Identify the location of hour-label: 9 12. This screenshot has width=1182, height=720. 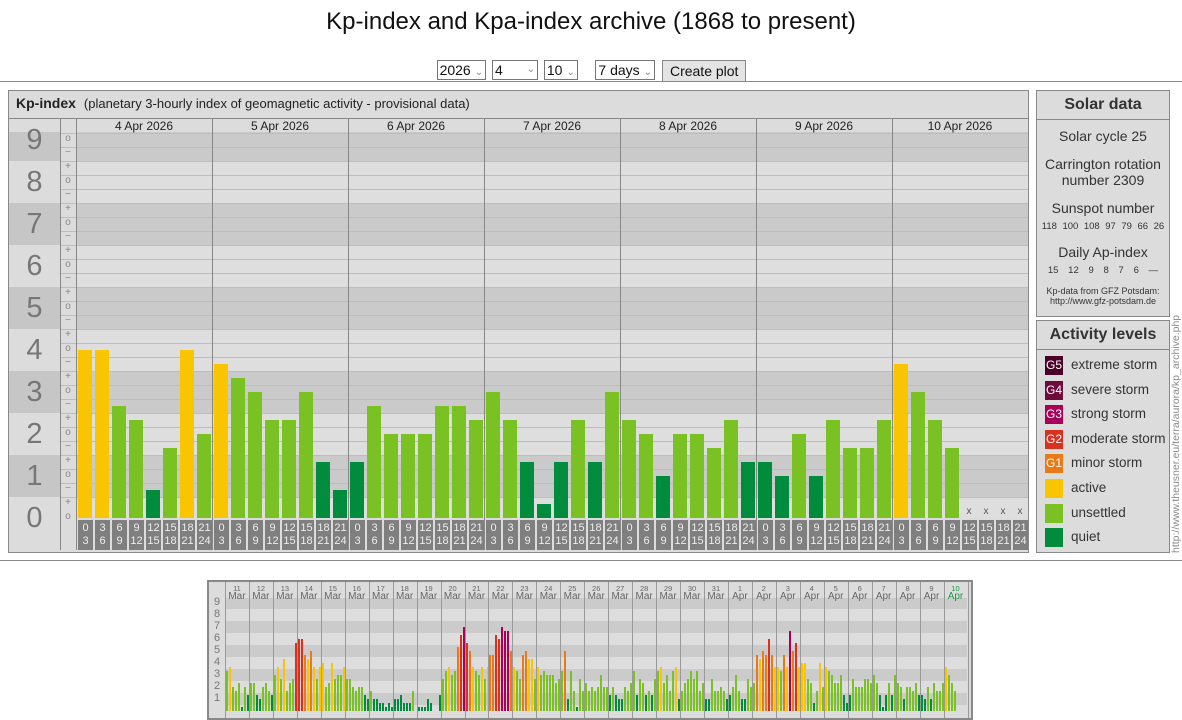
(544, 535).